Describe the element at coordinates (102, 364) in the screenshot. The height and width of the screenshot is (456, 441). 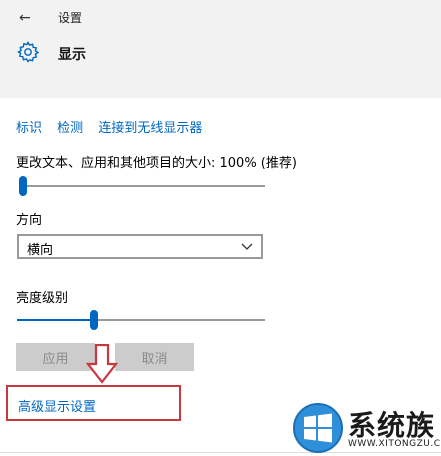
I see `down-arrow-icon` at that location.